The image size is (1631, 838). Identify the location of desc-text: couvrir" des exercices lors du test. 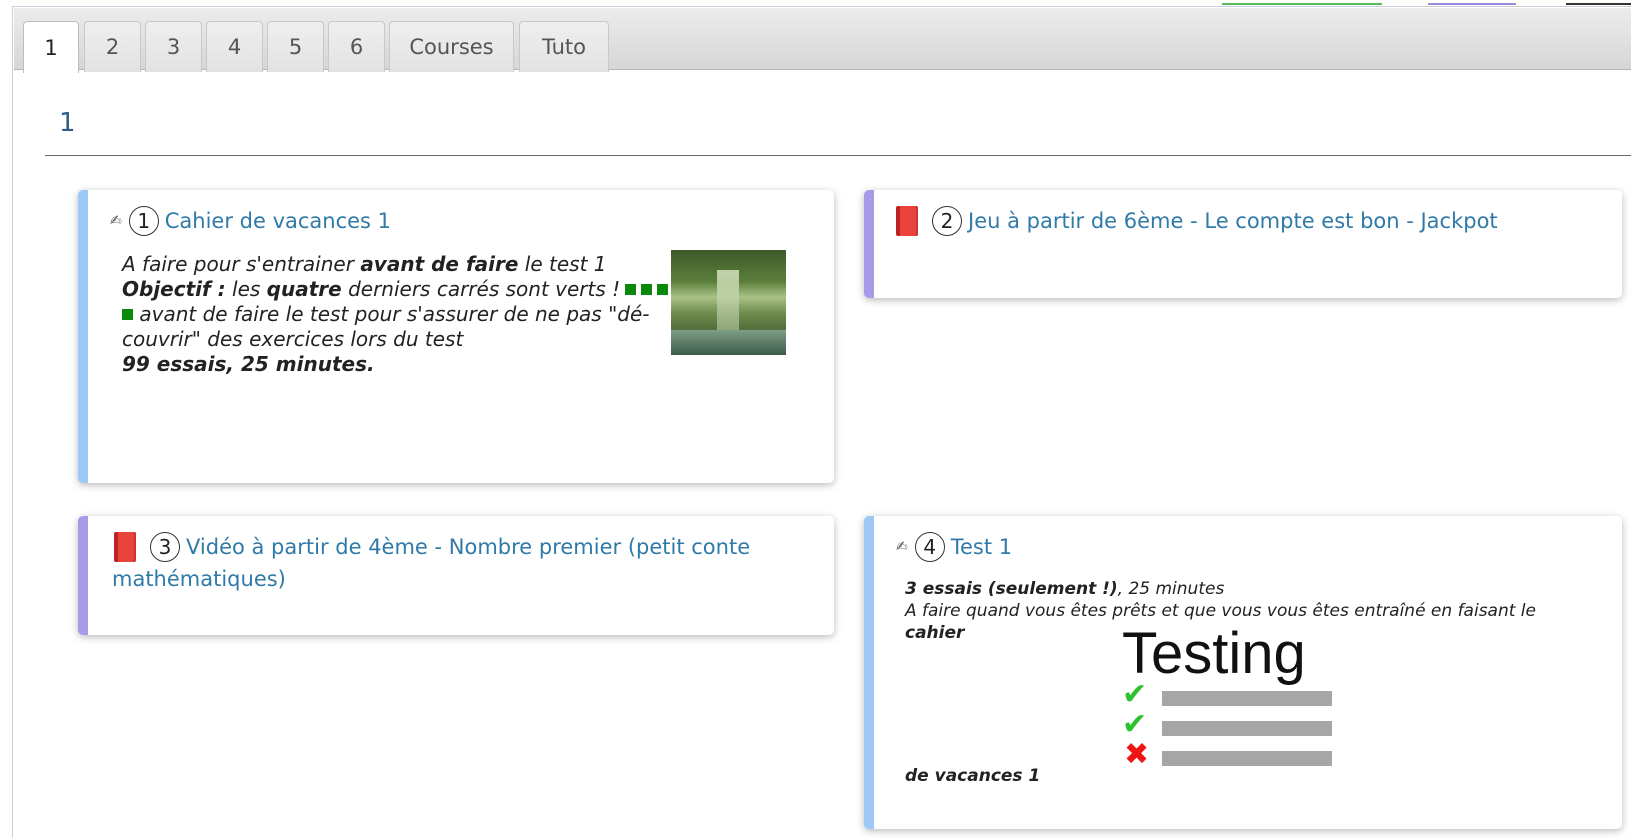
(293, 339).